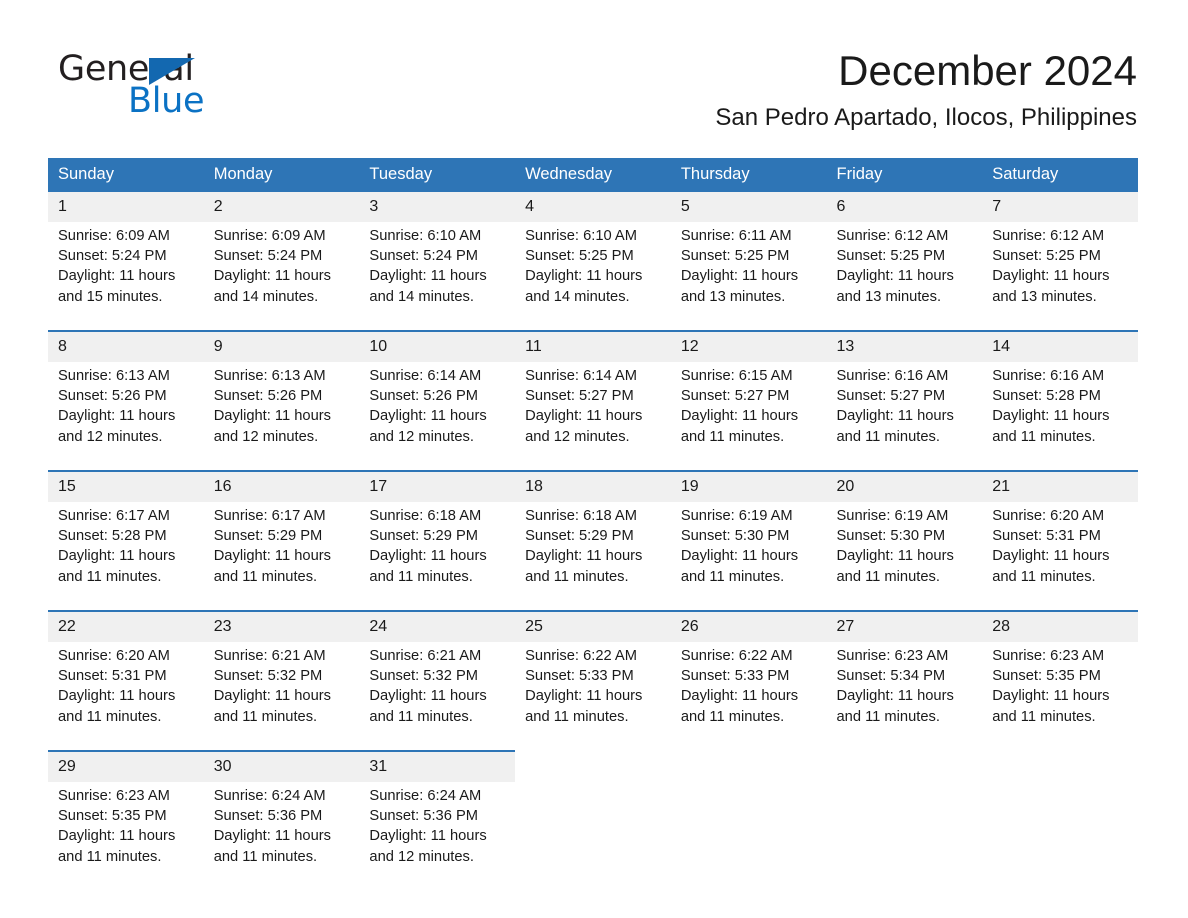 The height and width of the screenshot is (918, 1188). I want to click on day-number: 28, so click(1060, 626).